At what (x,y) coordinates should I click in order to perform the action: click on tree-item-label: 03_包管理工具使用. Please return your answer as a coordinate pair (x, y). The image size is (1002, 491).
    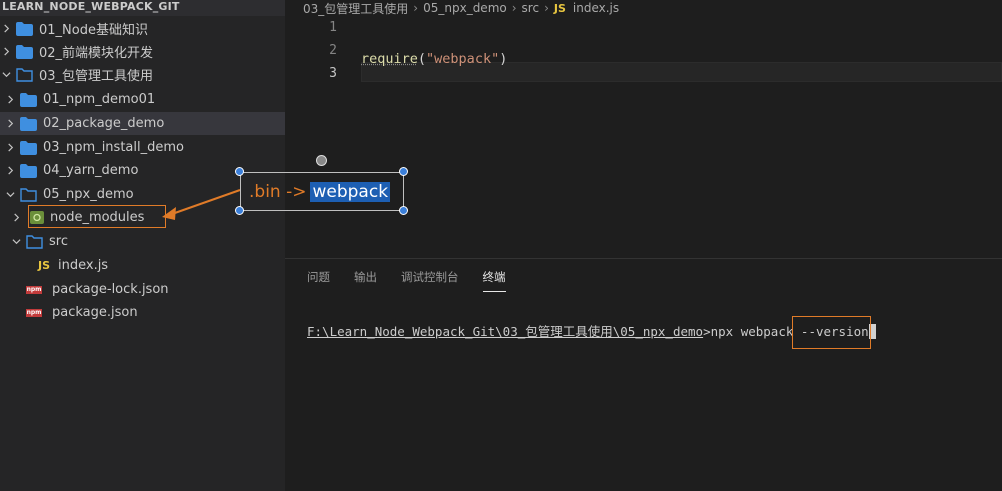
    Looking at the image, I should click on (96, 76).